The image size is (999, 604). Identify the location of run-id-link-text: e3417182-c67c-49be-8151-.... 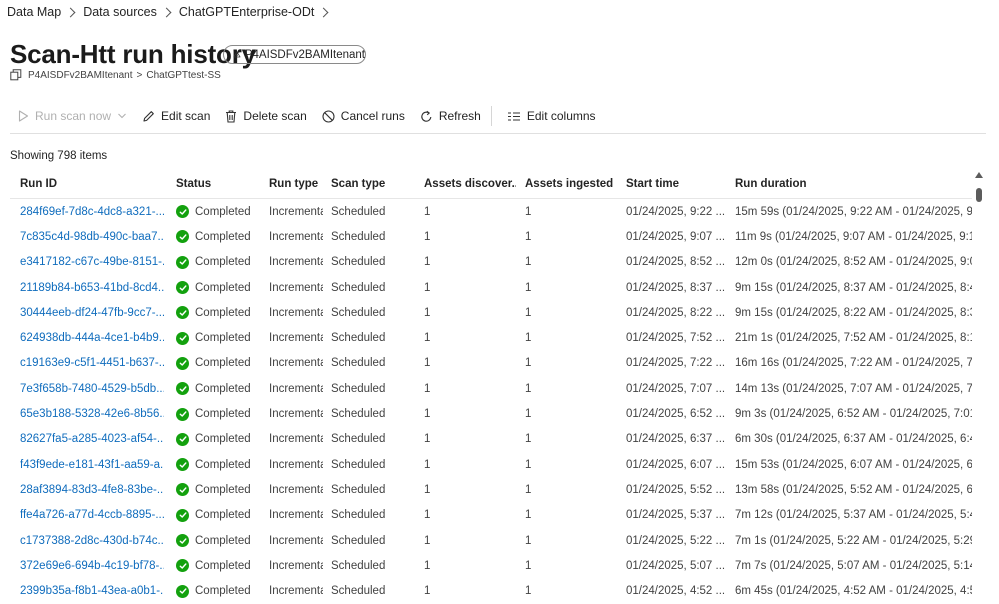
(92, 262).